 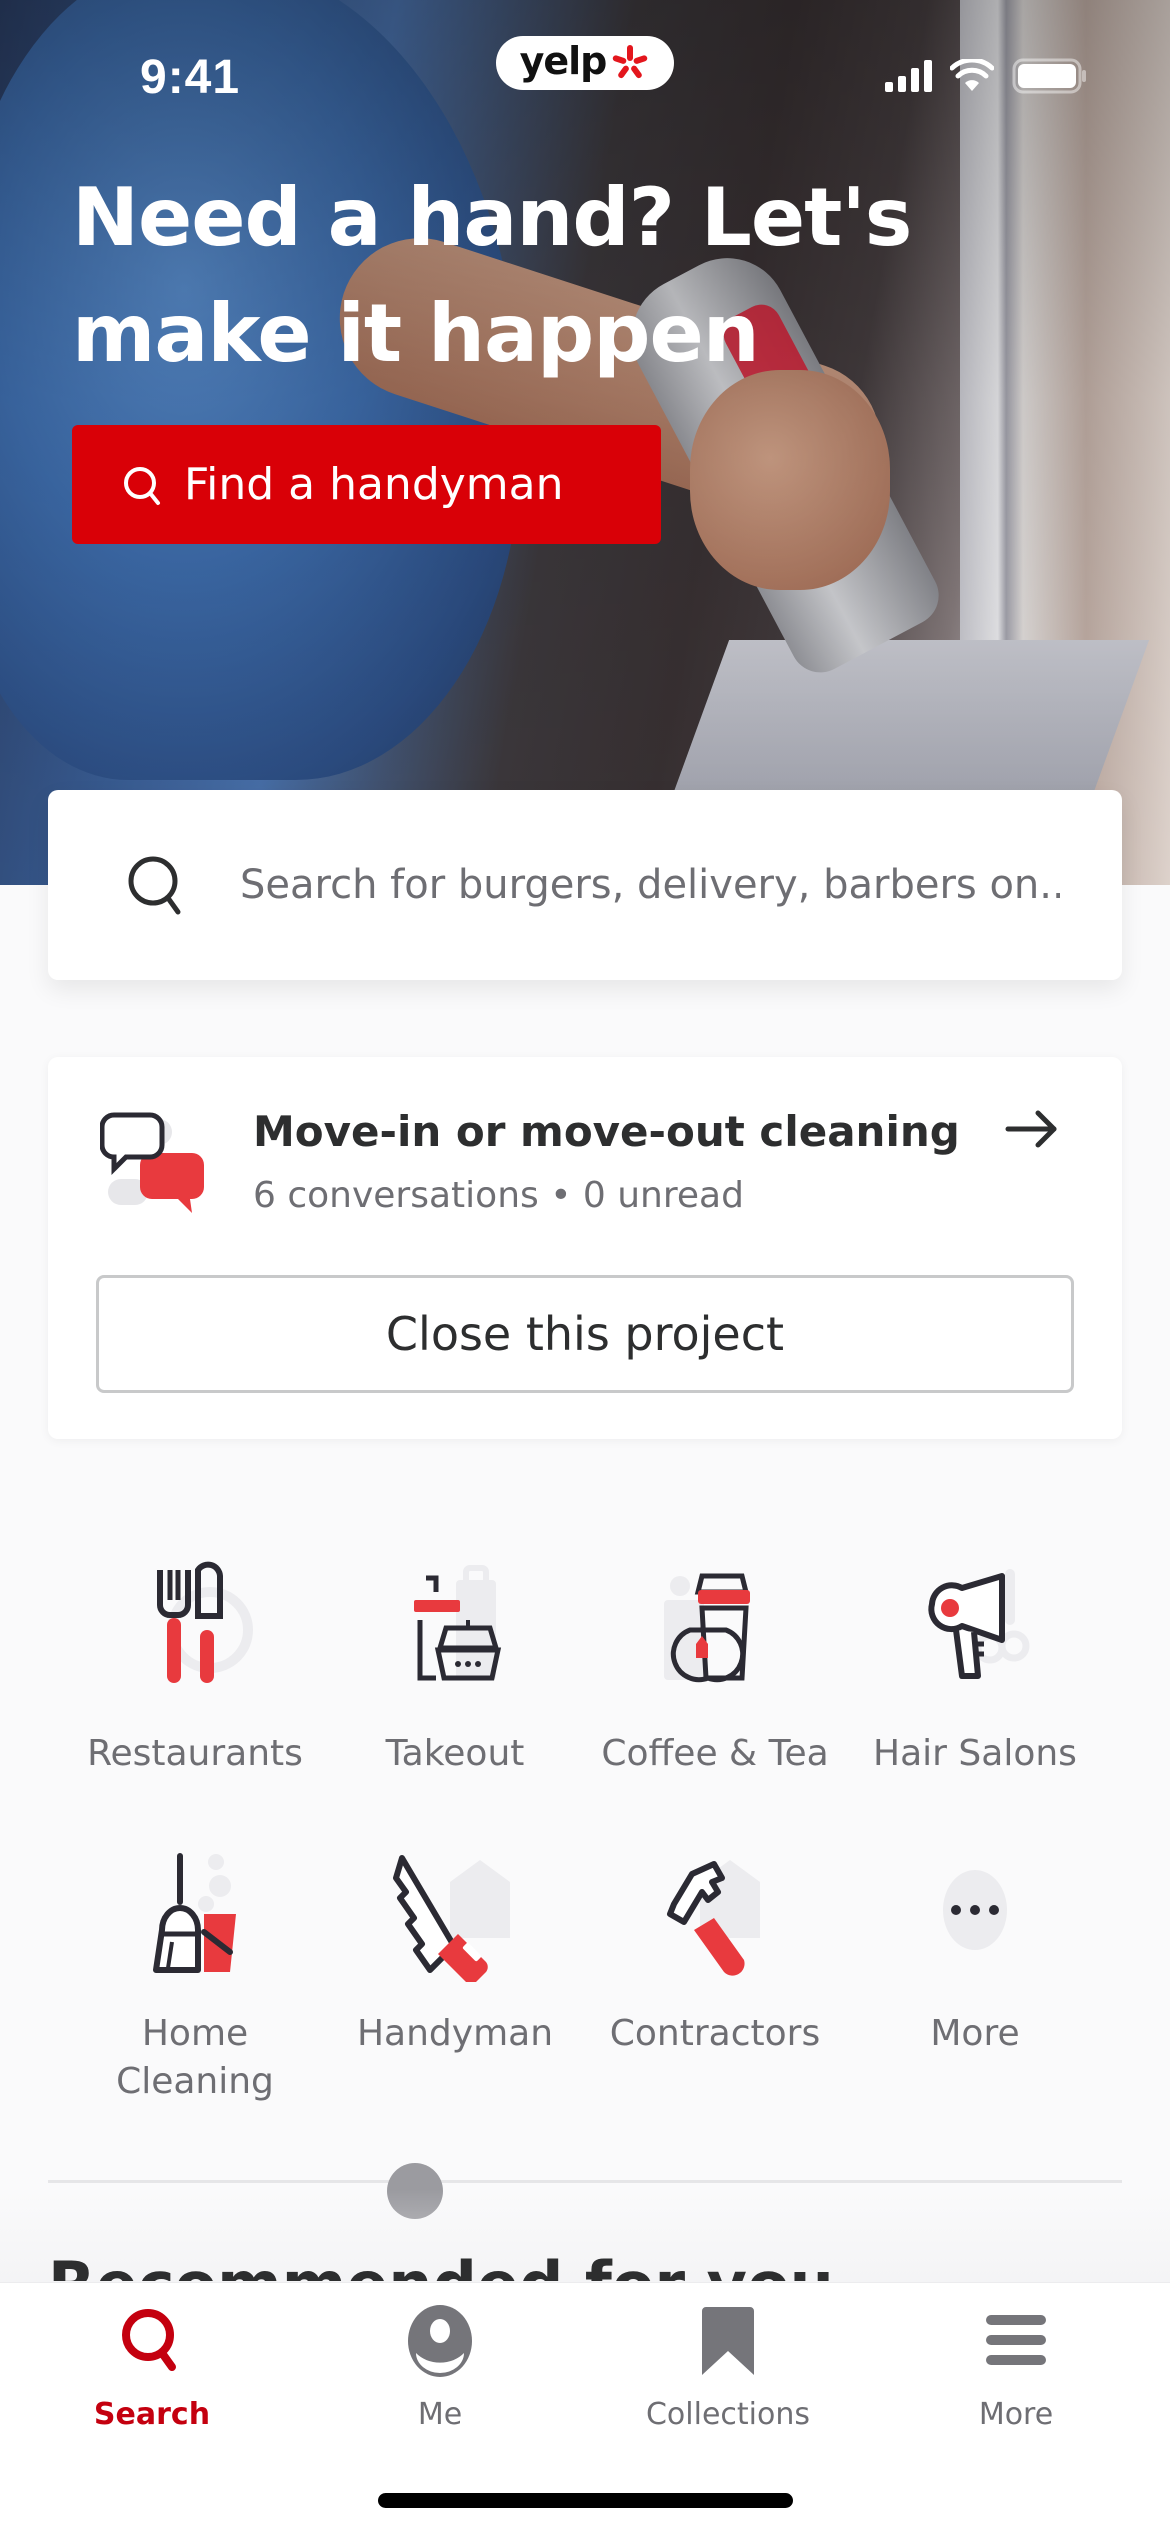 I want to click on project-title: Move-in or move-out cleaning, so click(x=606, y=1131).